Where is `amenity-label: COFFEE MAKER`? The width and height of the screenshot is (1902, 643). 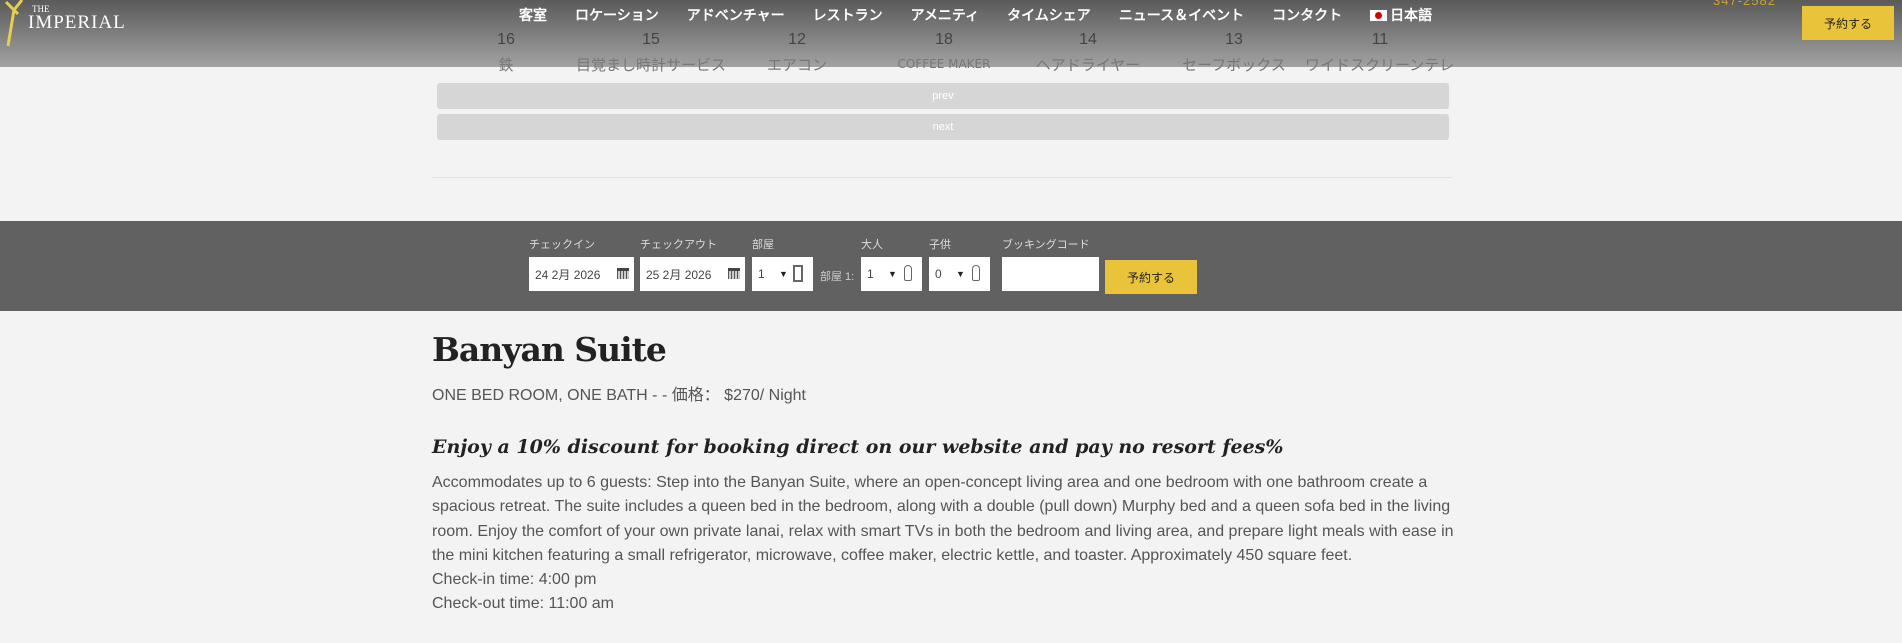 amenity-label: COFFEE MAKER is located at coordinates (944, 64).